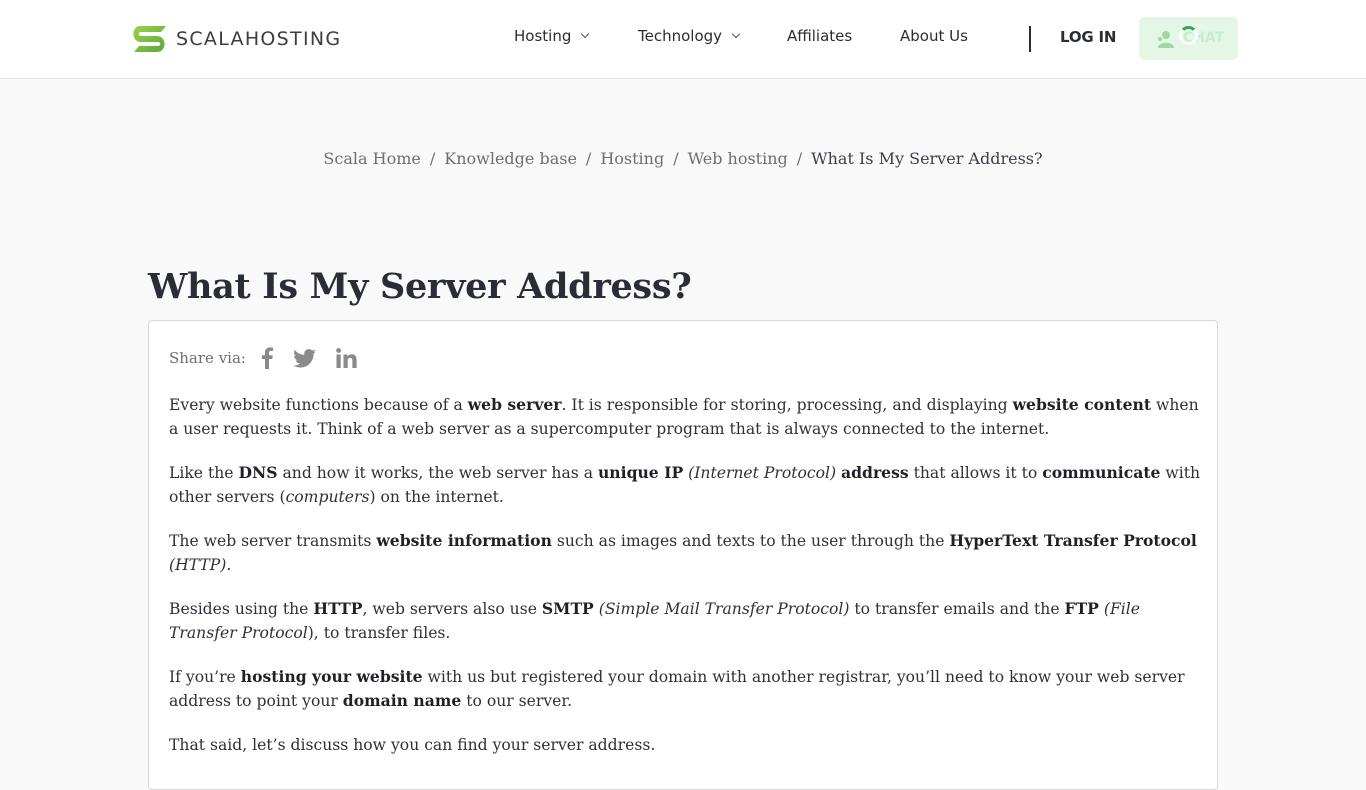  I want to click on nav-item-technology: Technology, so click(689, 36).